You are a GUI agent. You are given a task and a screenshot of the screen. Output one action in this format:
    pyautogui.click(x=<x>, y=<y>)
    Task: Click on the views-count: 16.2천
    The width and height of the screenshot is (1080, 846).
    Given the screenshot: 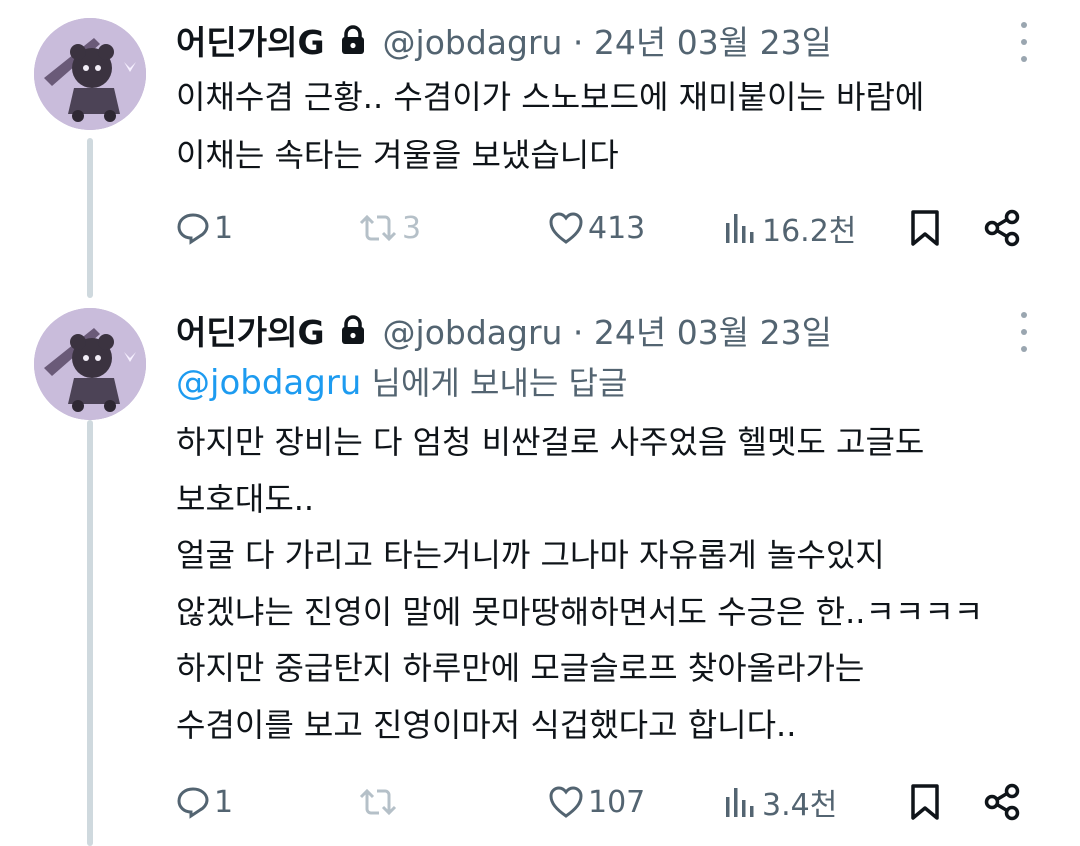 What is the action you would take?
    pyautogui.click(x=809, y=231)
    